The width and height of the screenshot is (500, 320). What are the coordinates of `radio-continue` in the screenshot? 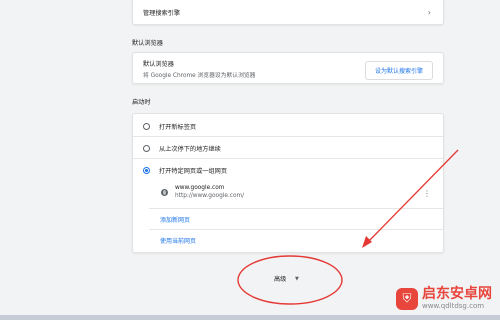 It's located at (146, 148).